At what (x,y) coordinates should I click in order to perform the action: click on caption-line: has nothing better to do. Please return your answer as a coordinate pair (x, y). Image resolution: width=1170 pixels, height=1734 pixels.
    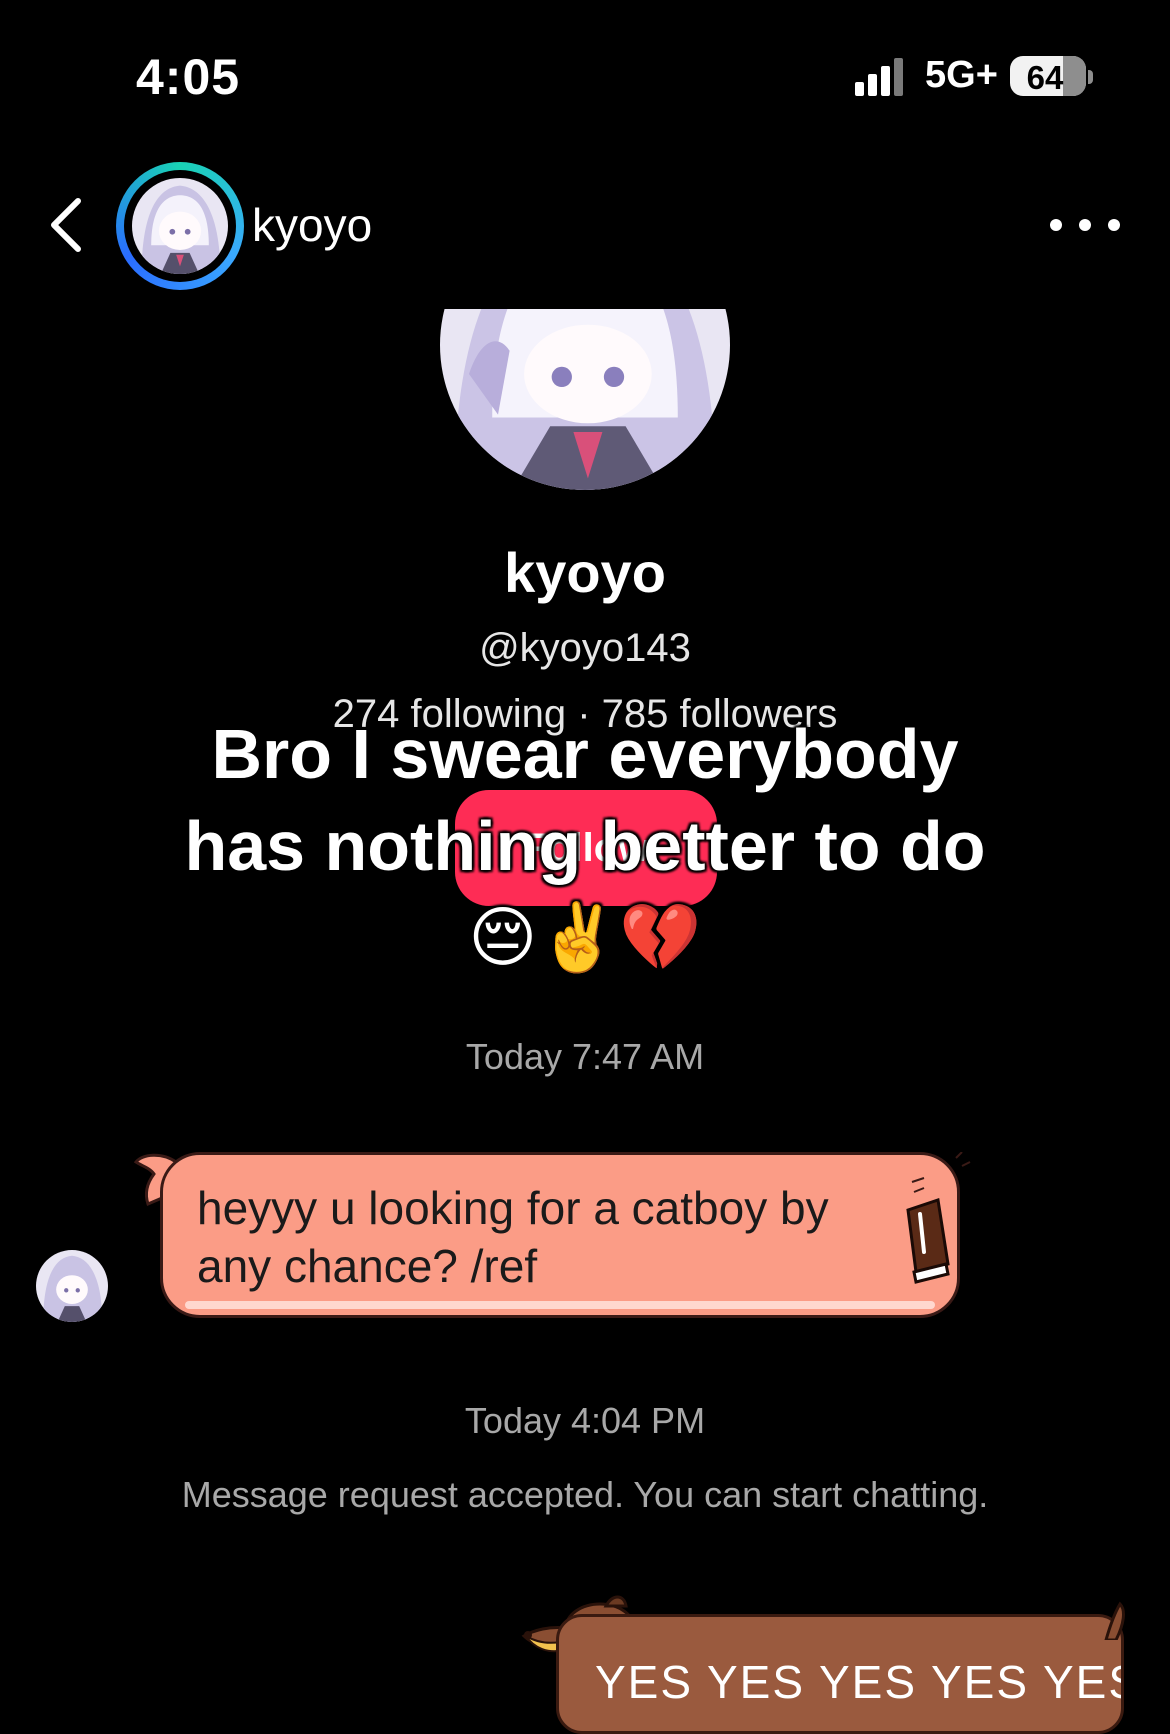
    Looking at the image, I should click on (585, 846).